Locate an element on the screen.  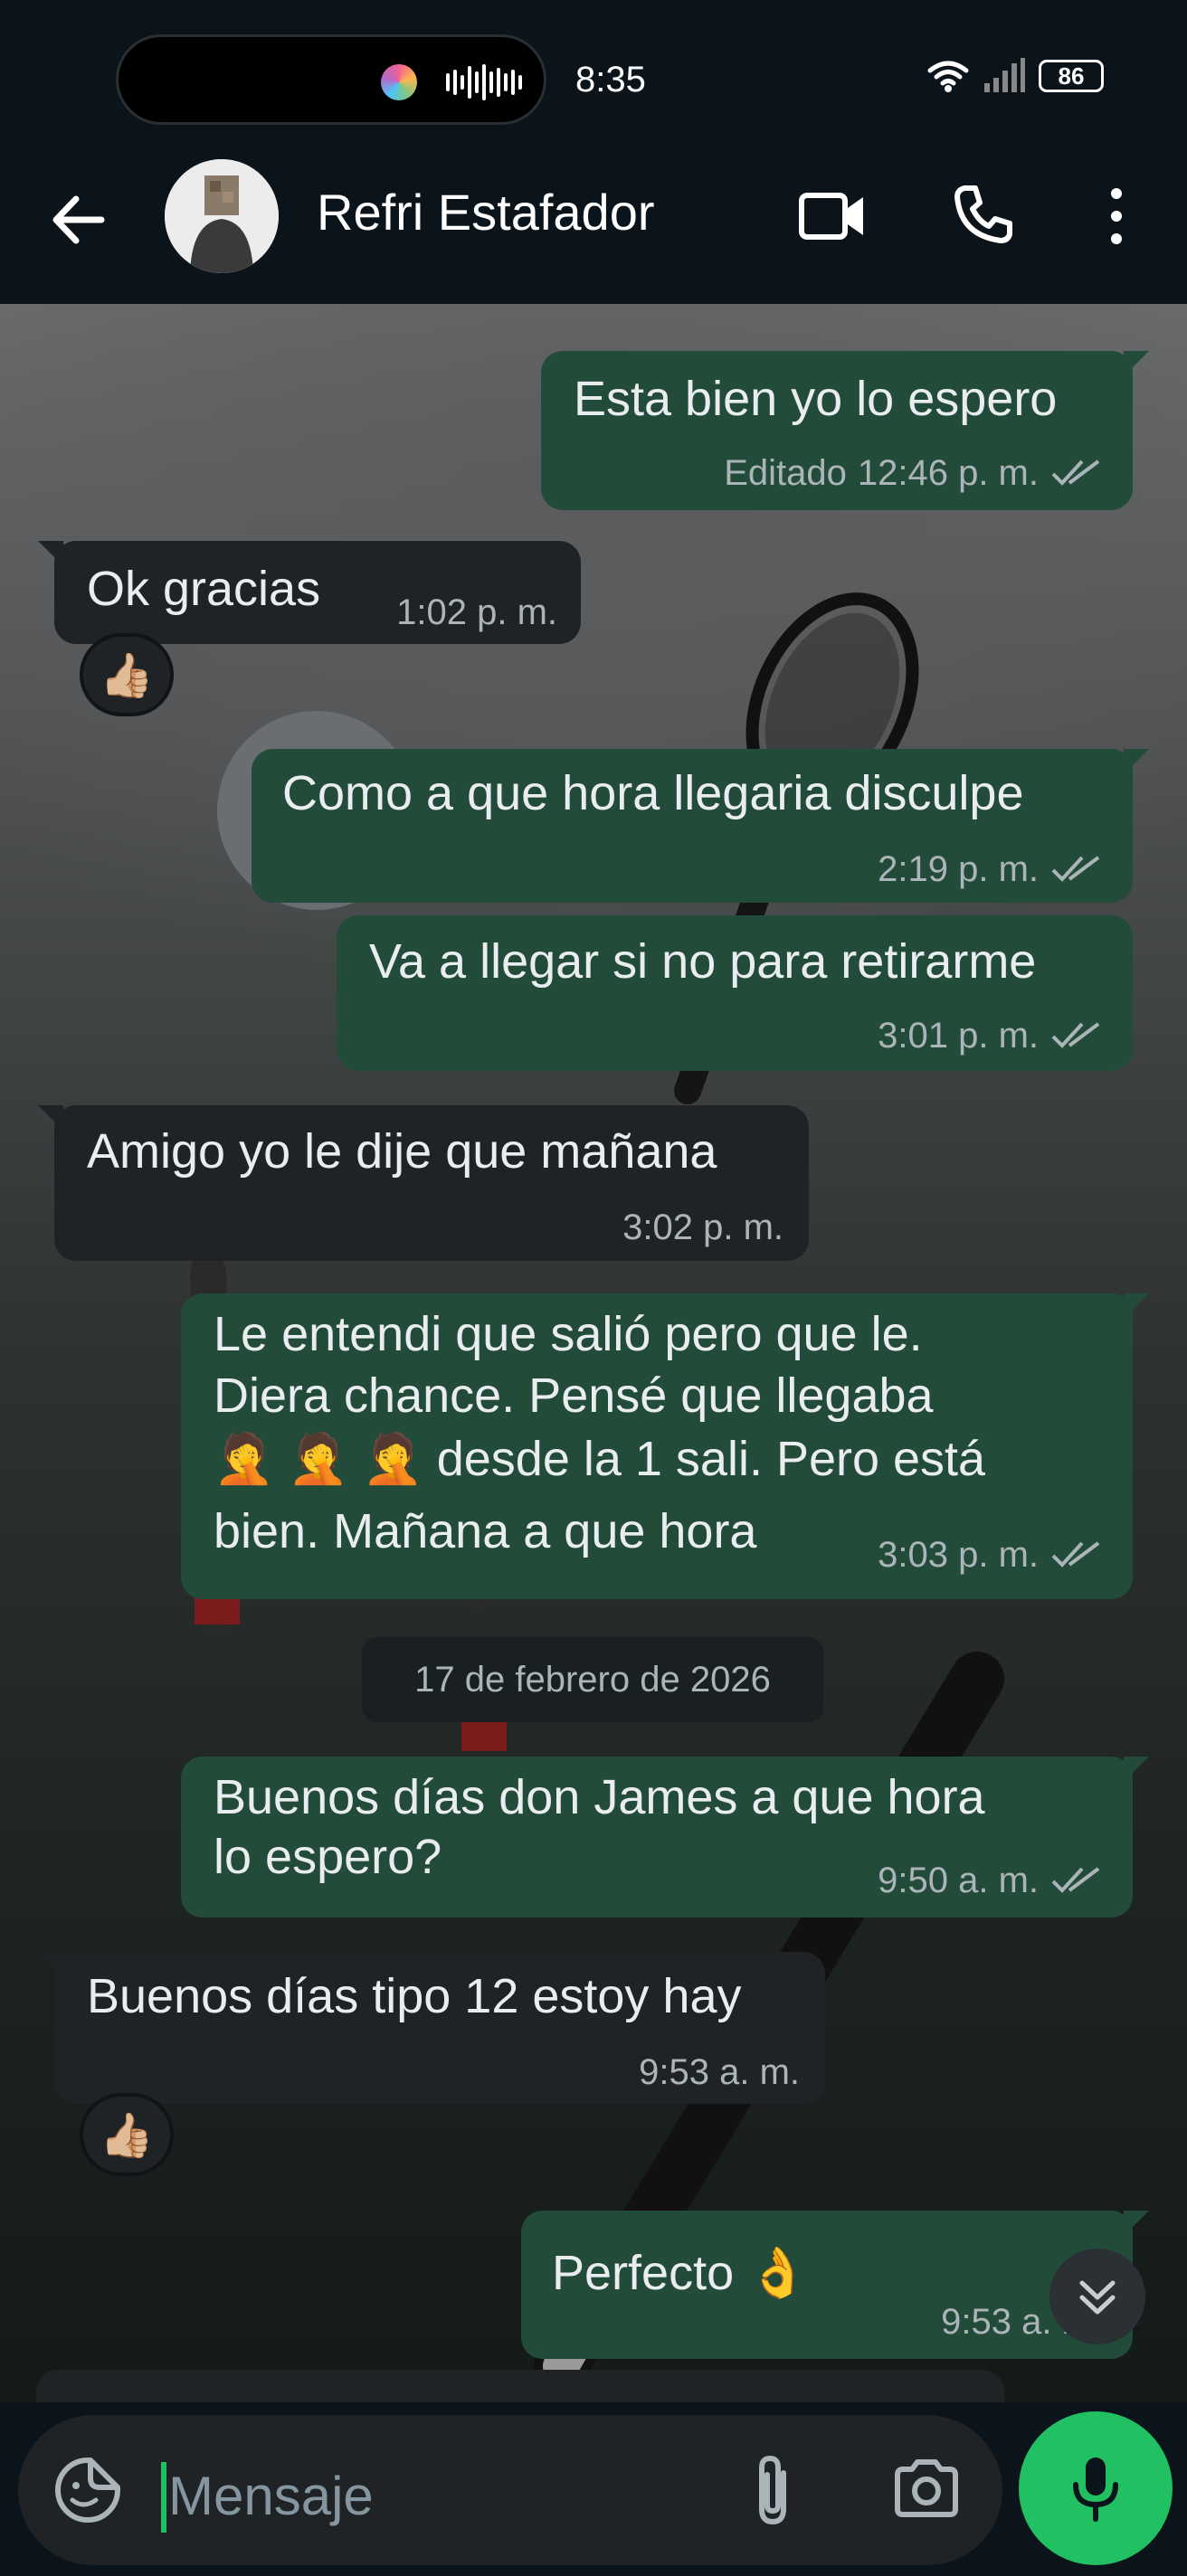
message-time: 2:19 p. m. is located at coordinates (958, 869).